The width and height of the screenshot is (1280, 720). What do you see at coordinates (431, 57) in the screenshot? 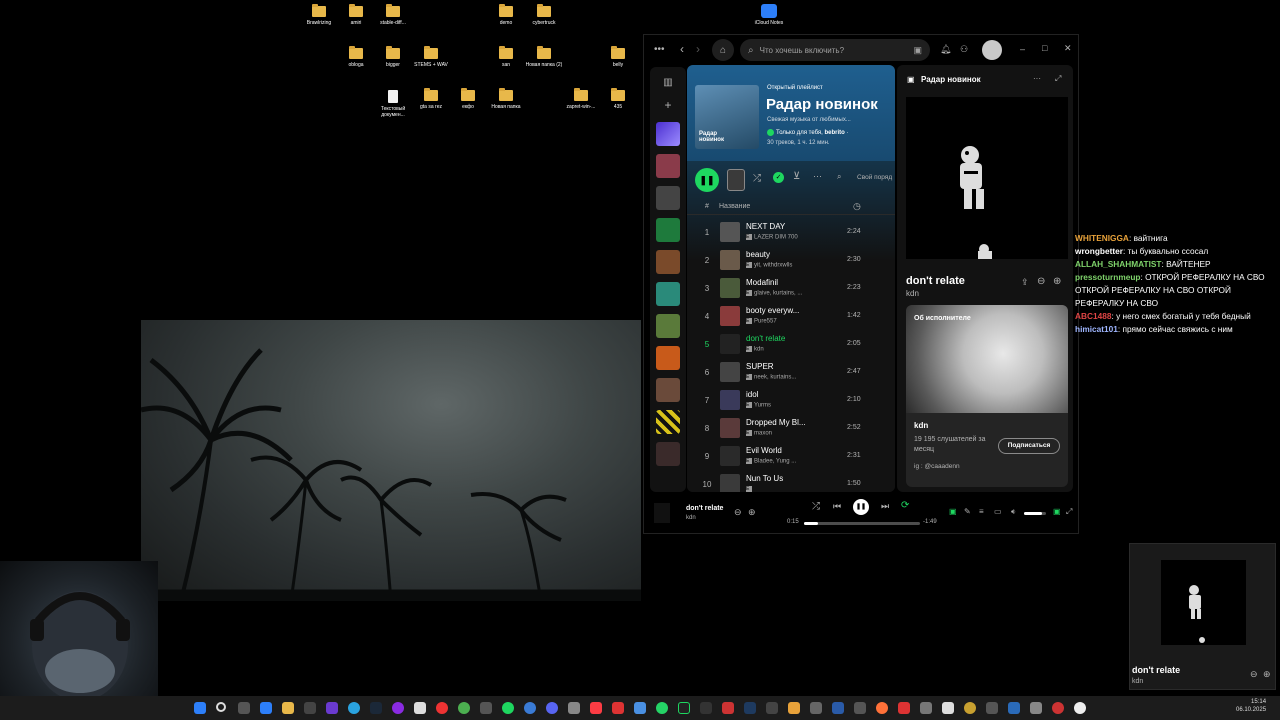
I see `desktop-folder-icon: STEMS + WAV` at bounding box center [431, 57].